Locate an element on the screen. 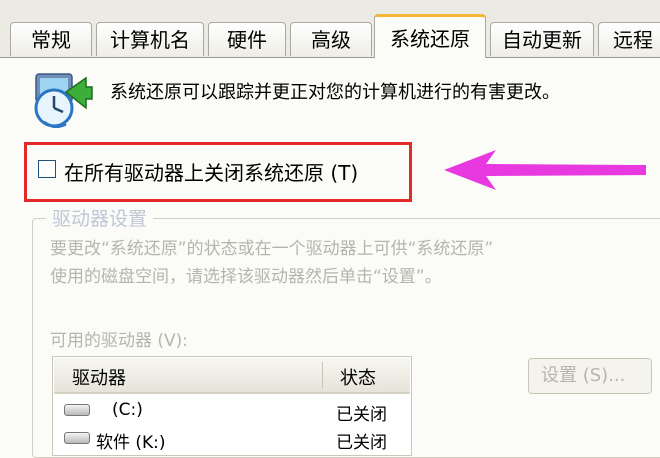 The image size is (660, 458). turn-off-system-restore-checkbox is located at coordinates (47, 169).